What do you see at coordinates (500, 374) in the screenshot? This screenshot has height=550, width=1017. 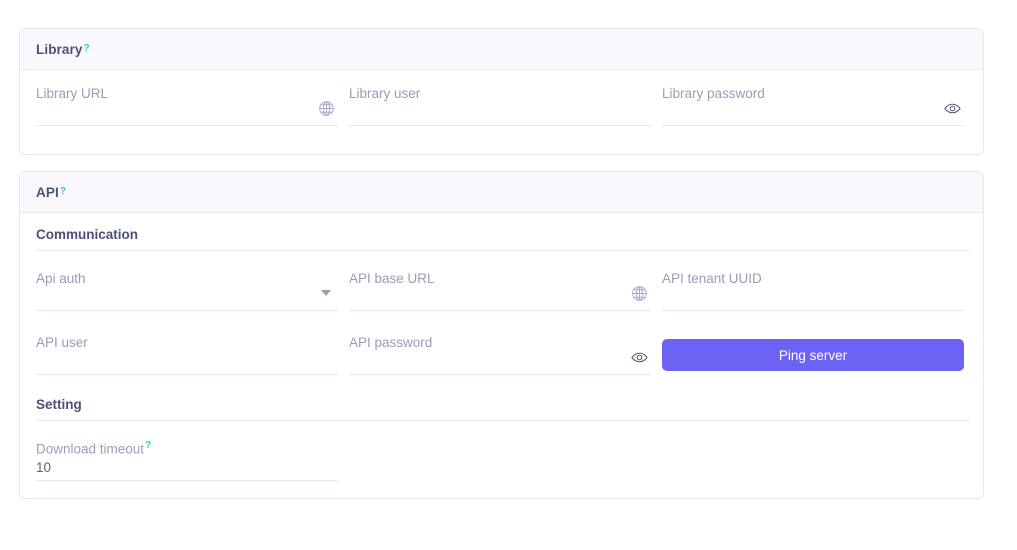 I see `api-password-underline` at bounding box center [500, 374].